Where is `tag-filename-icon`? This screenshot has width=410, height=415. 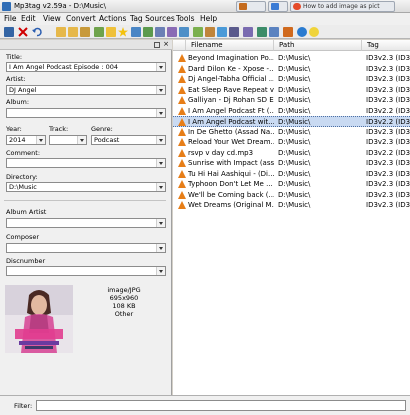
tag-filename-icon is located at coordinates (136, 32).